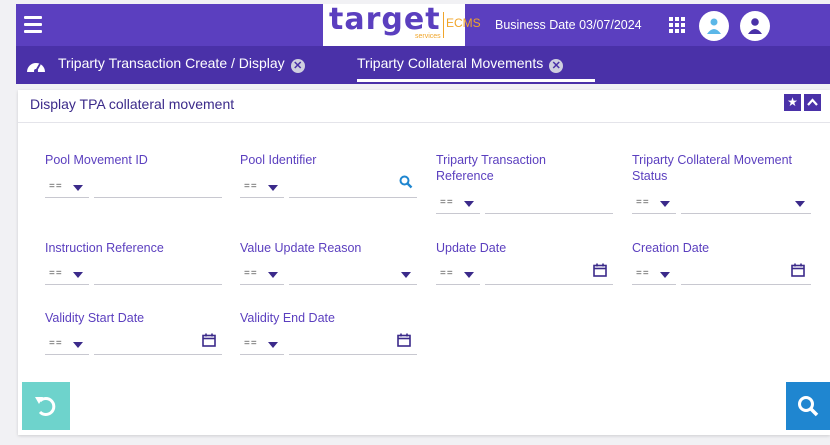 The image size is (830, 445). I want to click on panel-title: Display TPA collateral movement, so click(132, 104).